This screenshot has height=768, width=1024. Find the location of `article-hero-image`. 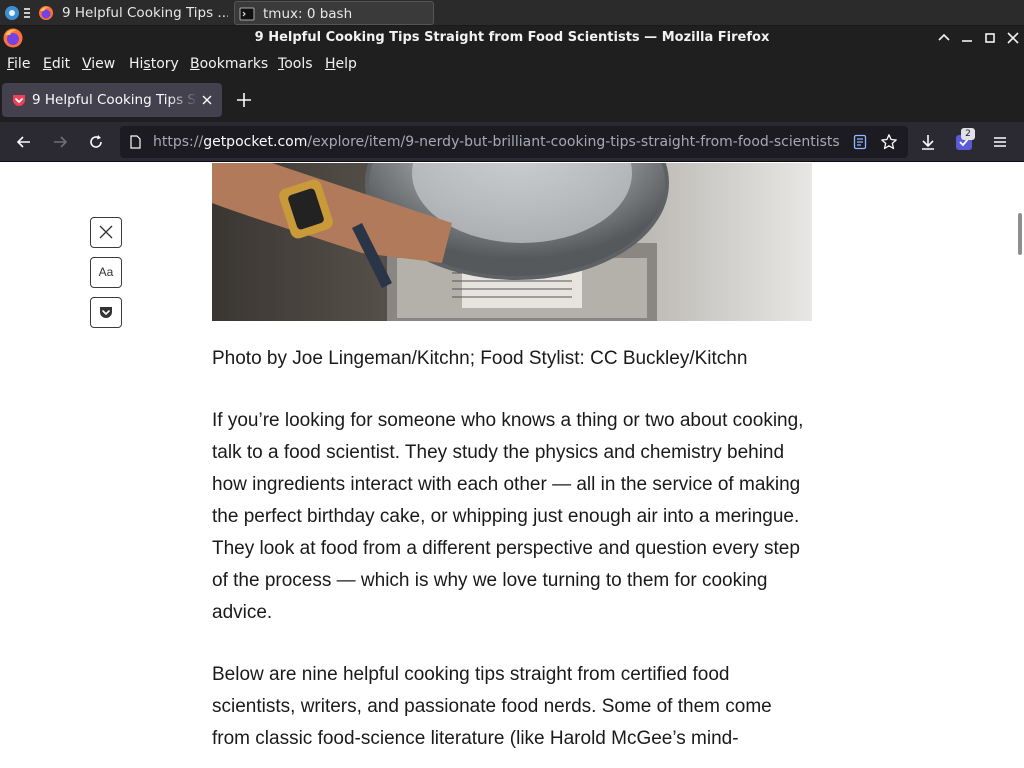

article-hero-image is located at coordinates (512, 242).